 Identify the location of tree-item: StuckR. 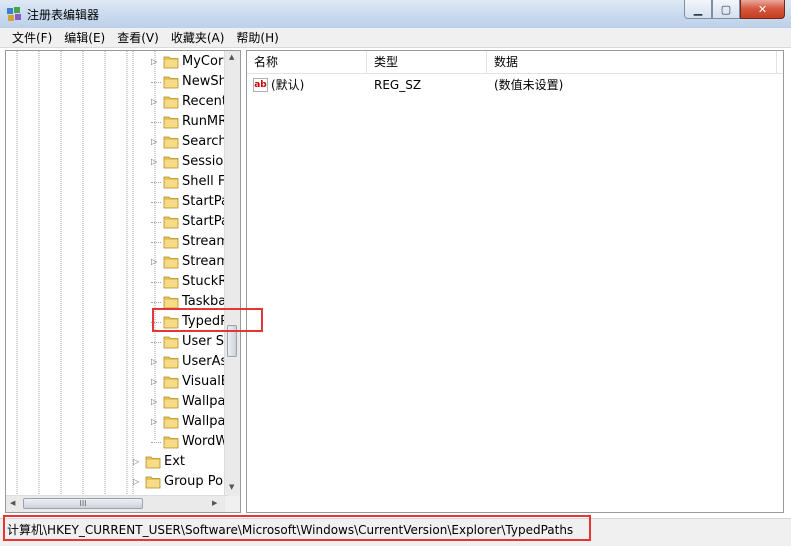
(117, 282).